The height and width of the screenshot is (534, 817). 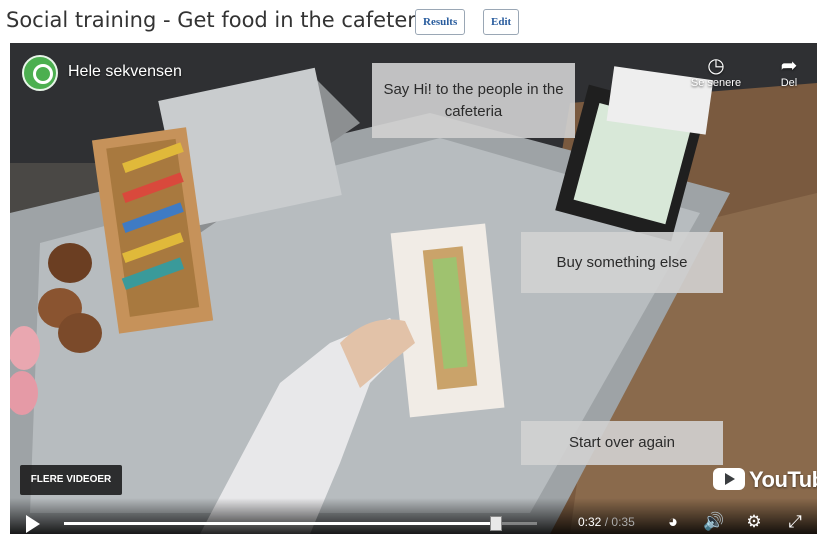 What do you see at coordinates (590, 522) in the screenshot?
I see `current-time: 0:32` at bounding box center [590, 522].